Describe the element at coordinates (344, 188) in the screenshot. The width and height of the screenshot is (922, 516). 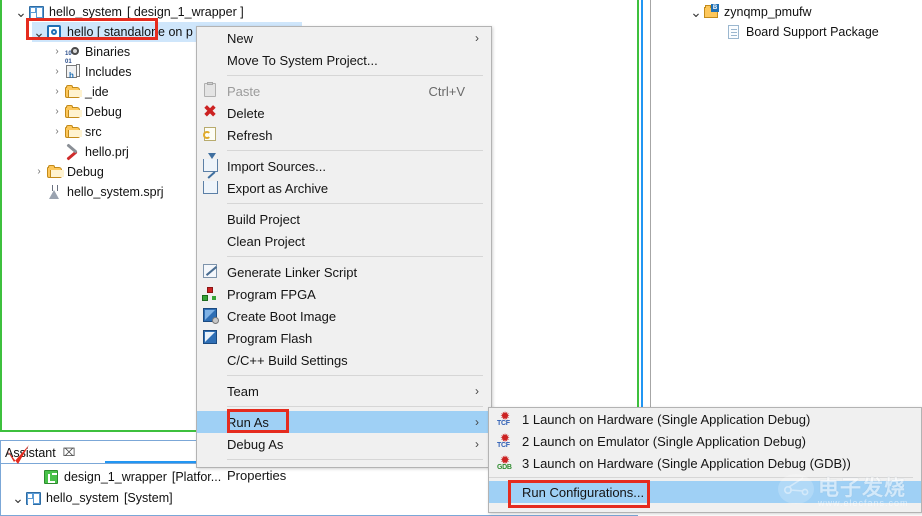
I see `menu-item-export-as-archive: Export as Archive` at that location.